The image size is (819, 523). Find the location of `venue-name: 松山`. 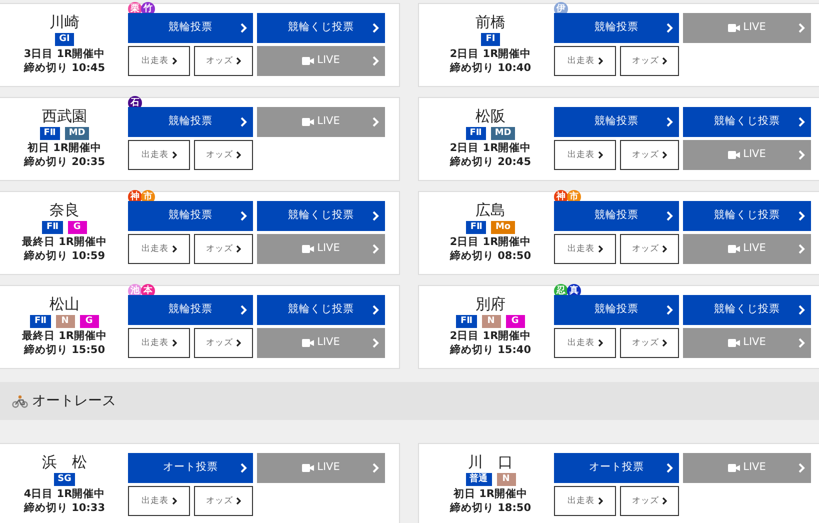

venue-name: 松山 is located at coordinates (65, 304).